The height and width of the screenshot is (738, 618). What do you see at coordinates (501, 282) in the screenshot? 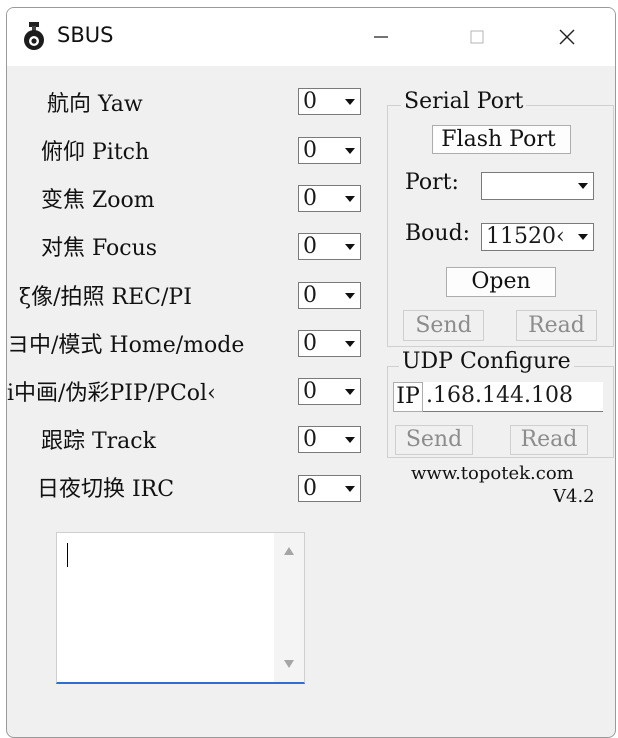
I see `open-button: Open` at bounding box center [501, 282].